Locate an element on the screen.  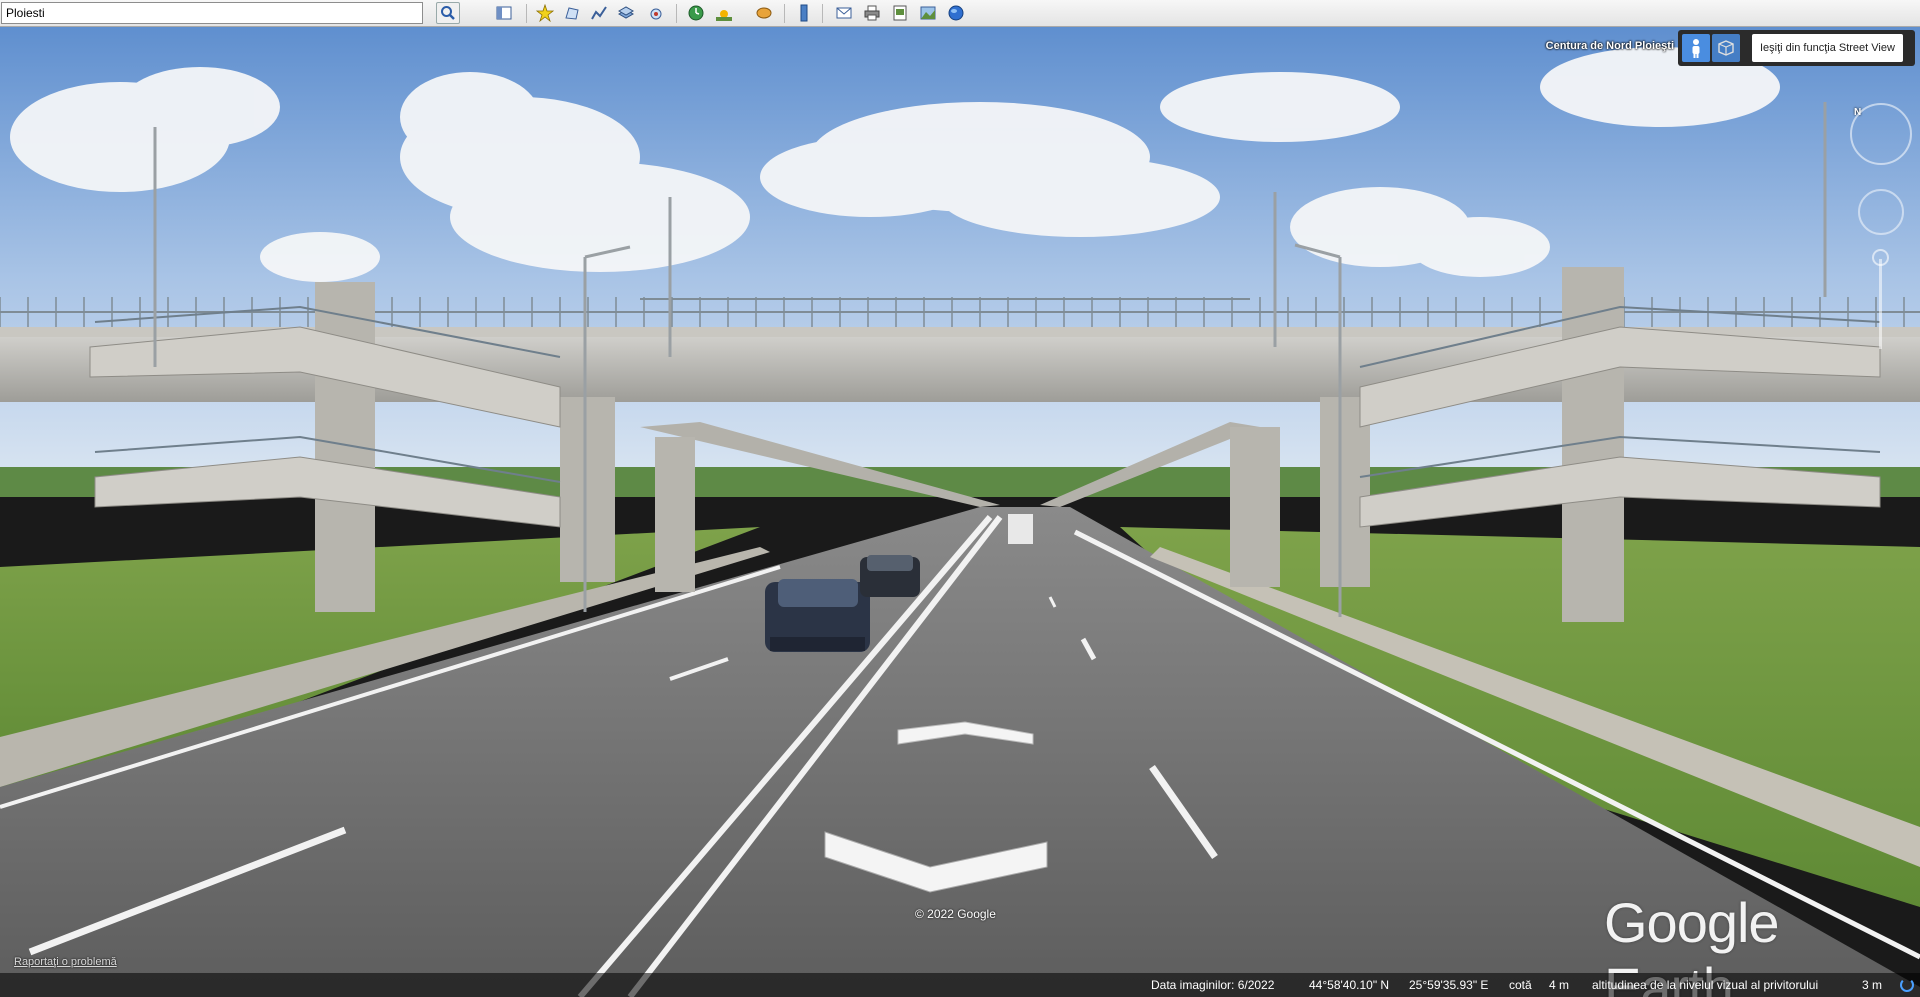
latitude-readout: 44°58'40.10" N is located at coordinates (1349, 985).